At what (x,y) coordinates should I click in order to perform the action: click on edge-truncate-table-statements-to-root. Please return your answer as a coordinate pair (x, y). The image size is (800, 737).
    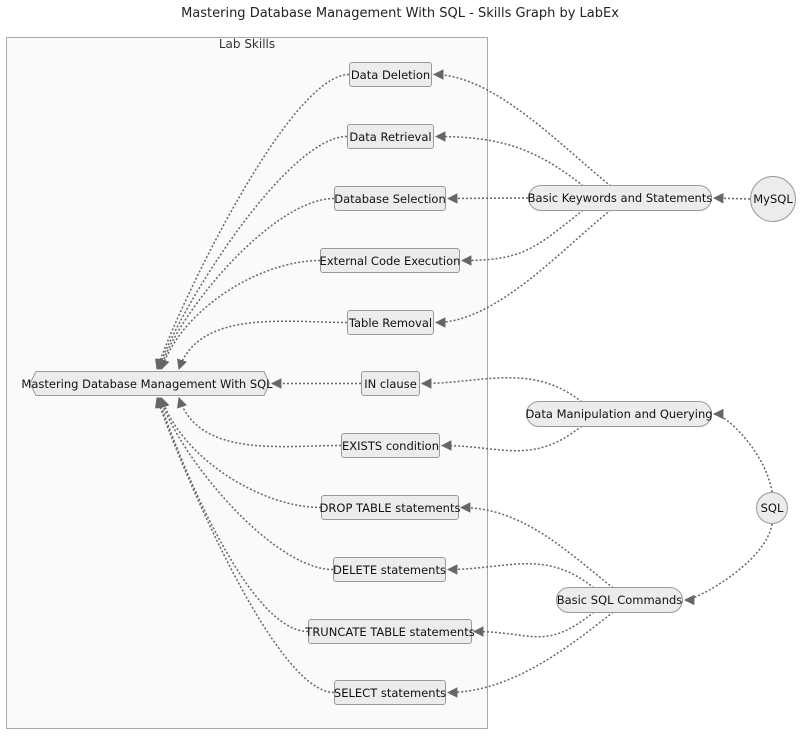
    Looking at the image, I should click on (232, 515).